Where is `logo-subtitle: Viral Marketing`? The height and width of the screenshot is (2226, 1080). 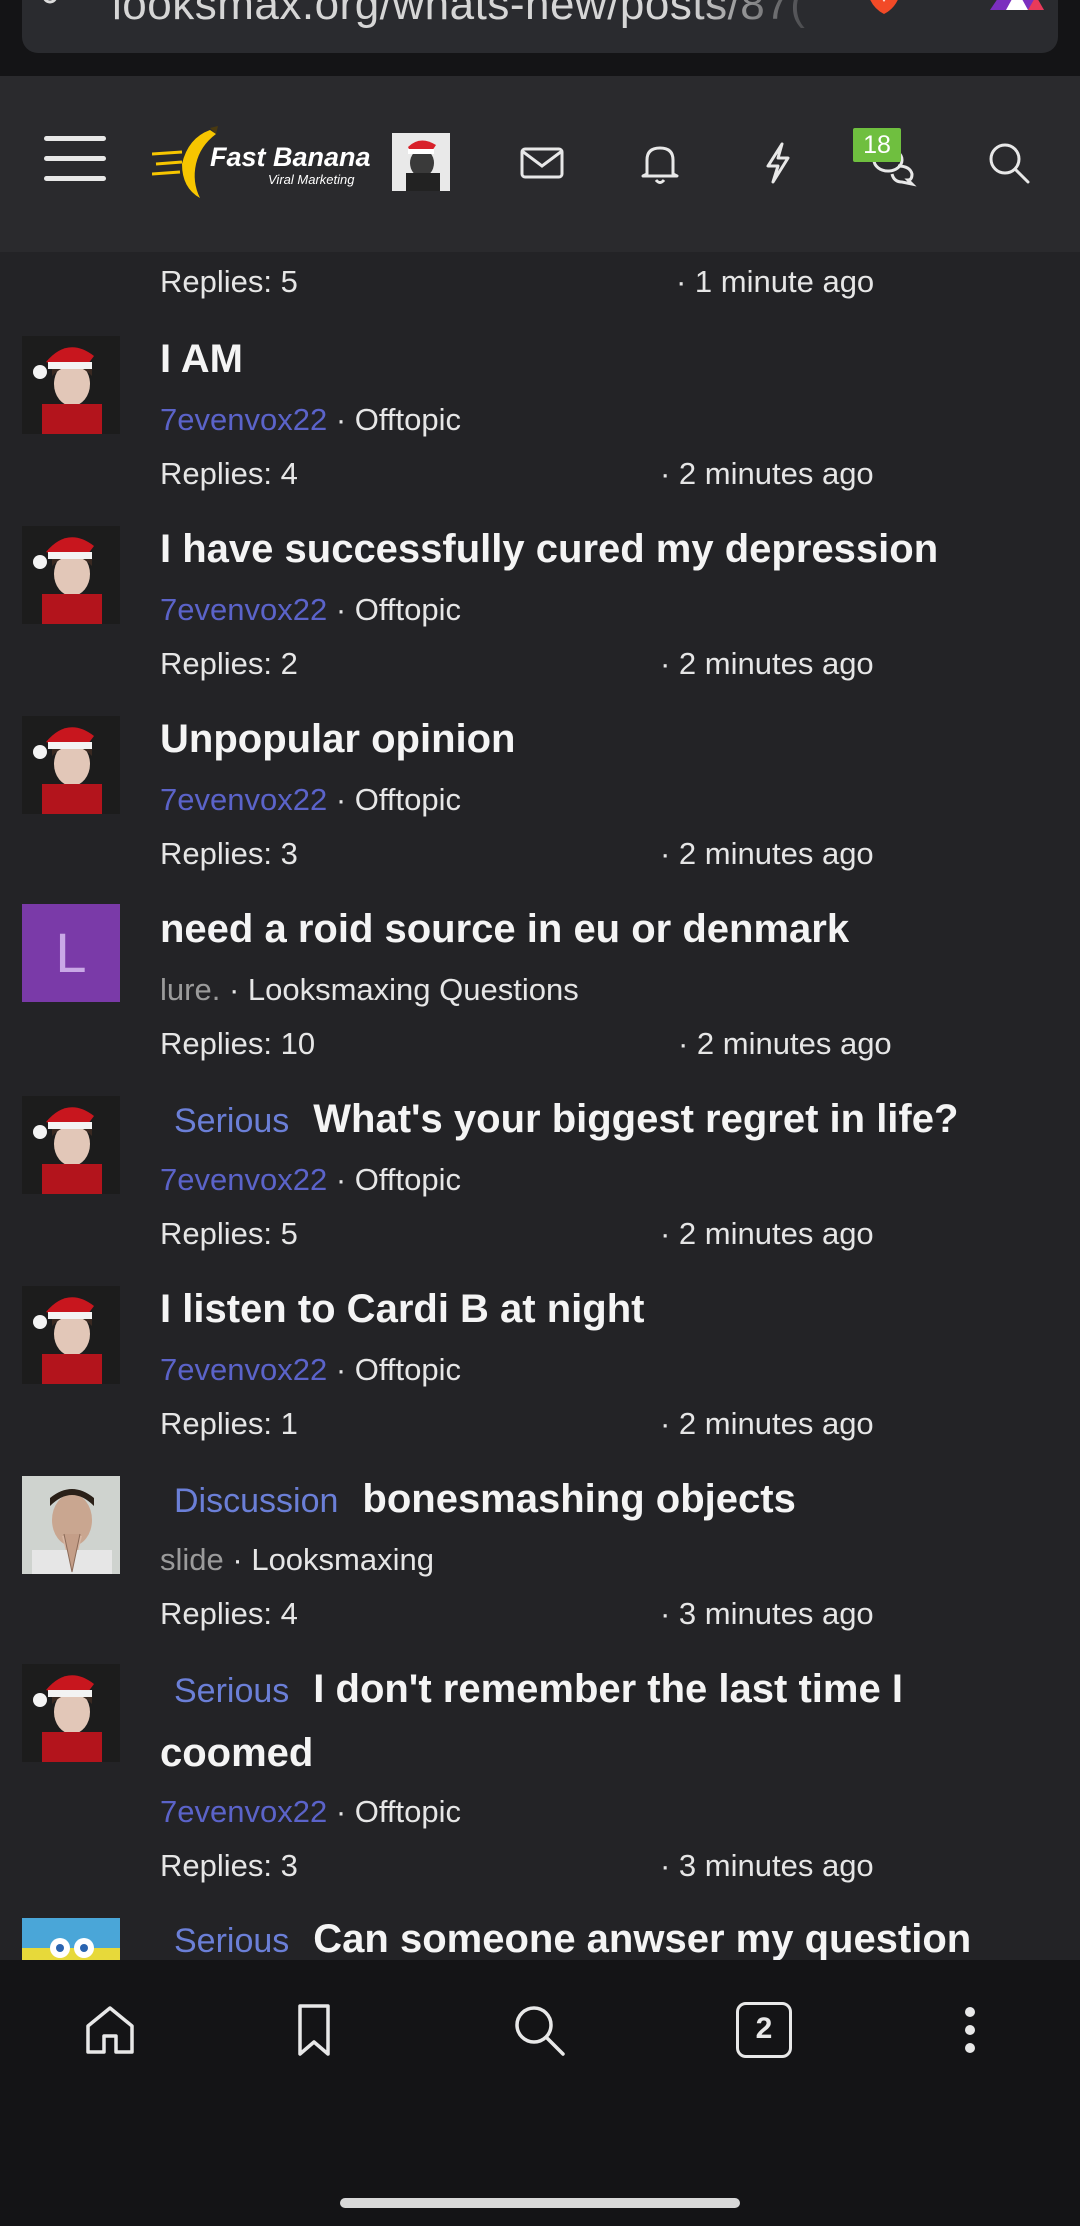 logo-subtitle: Viral Marketing is located at coordinates (311, 179).